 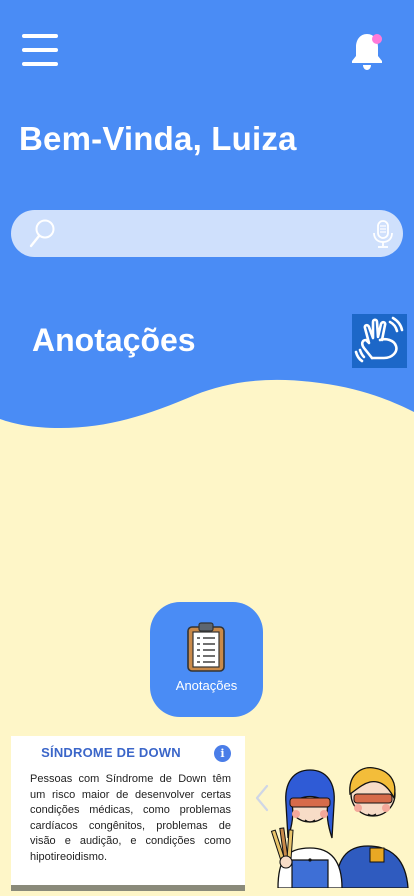 What do you see at coordinates (111, 752) in the screenshot?
I see `info-card-title: SÍNDROME DE DOWN` at bounding box center [111, 752].